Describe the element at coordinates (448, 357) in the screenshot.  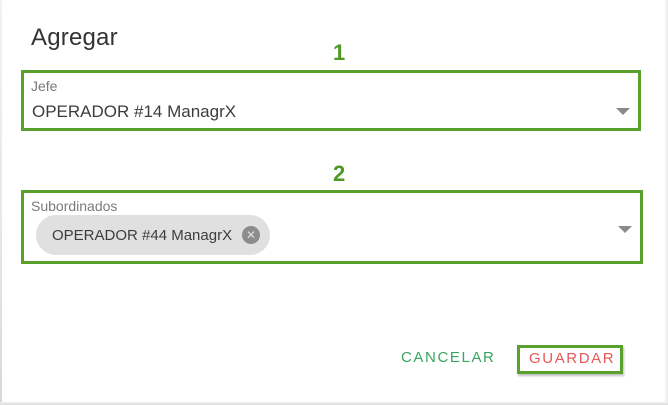
I see `cancel-button: CANCELAR` at that location.